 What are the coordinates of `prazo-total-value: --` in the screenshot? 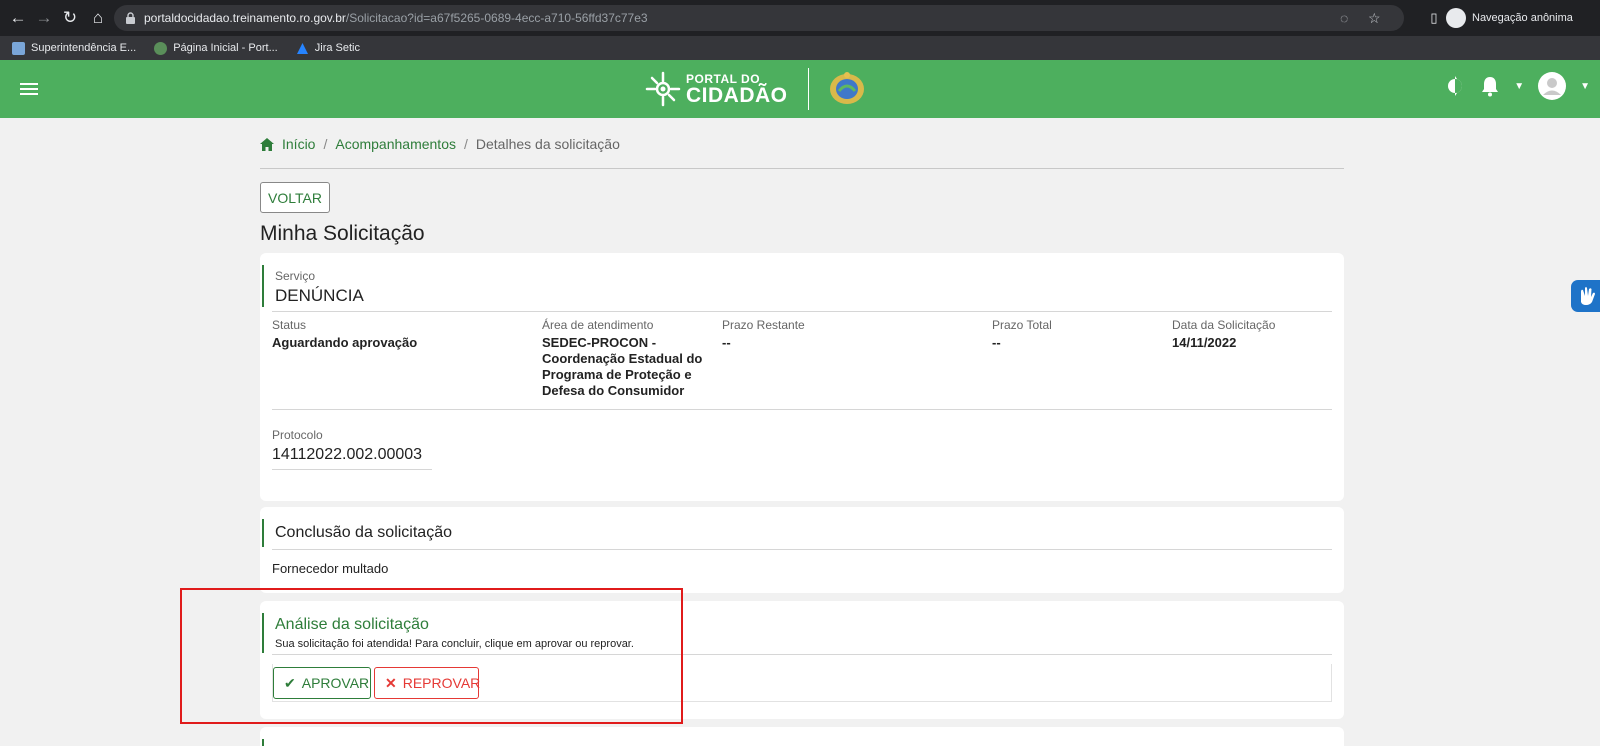 It's located at (996, 342).